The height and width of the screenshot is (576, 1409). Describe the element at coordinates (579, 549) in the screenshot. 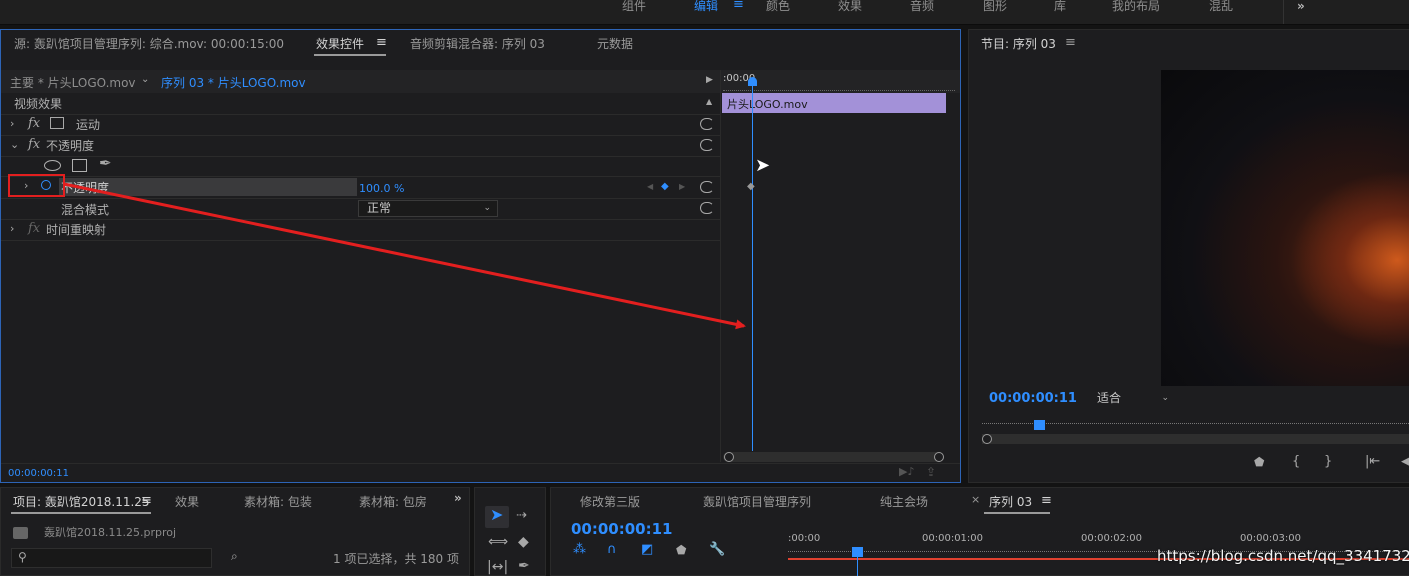

I see `nest-sequence-icon: ⁂` at that location.